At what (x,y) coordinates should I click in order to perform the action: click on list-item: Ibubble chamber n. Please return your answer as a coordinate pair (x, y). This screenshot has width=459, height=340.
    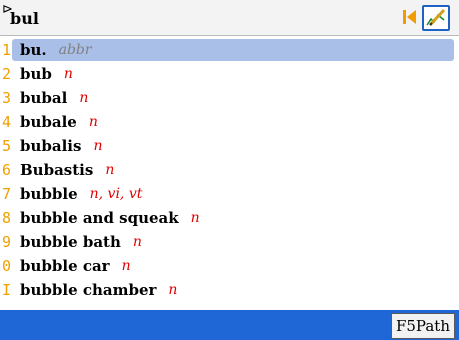
    Looking at the image, I should click on (229, 290).